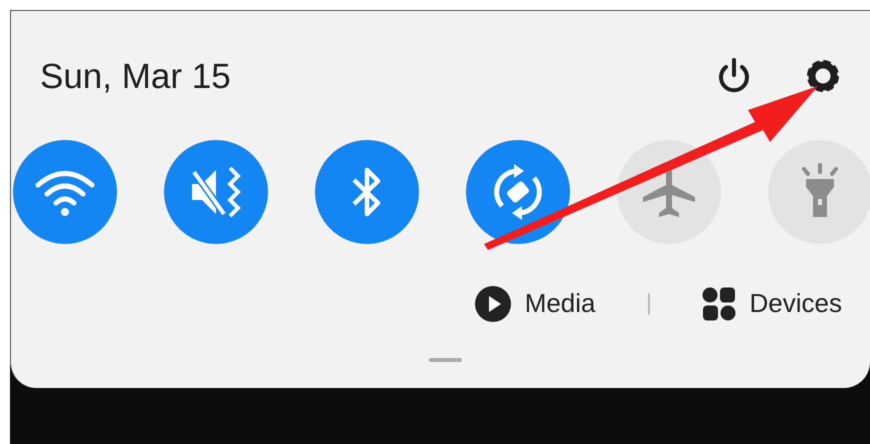 This screenshot has height=444, width=870. What do you see at coordinates (135, 76) in the screenshot?
I see `date-text: Sun, Mar 15` at bounding box center [135, 76].